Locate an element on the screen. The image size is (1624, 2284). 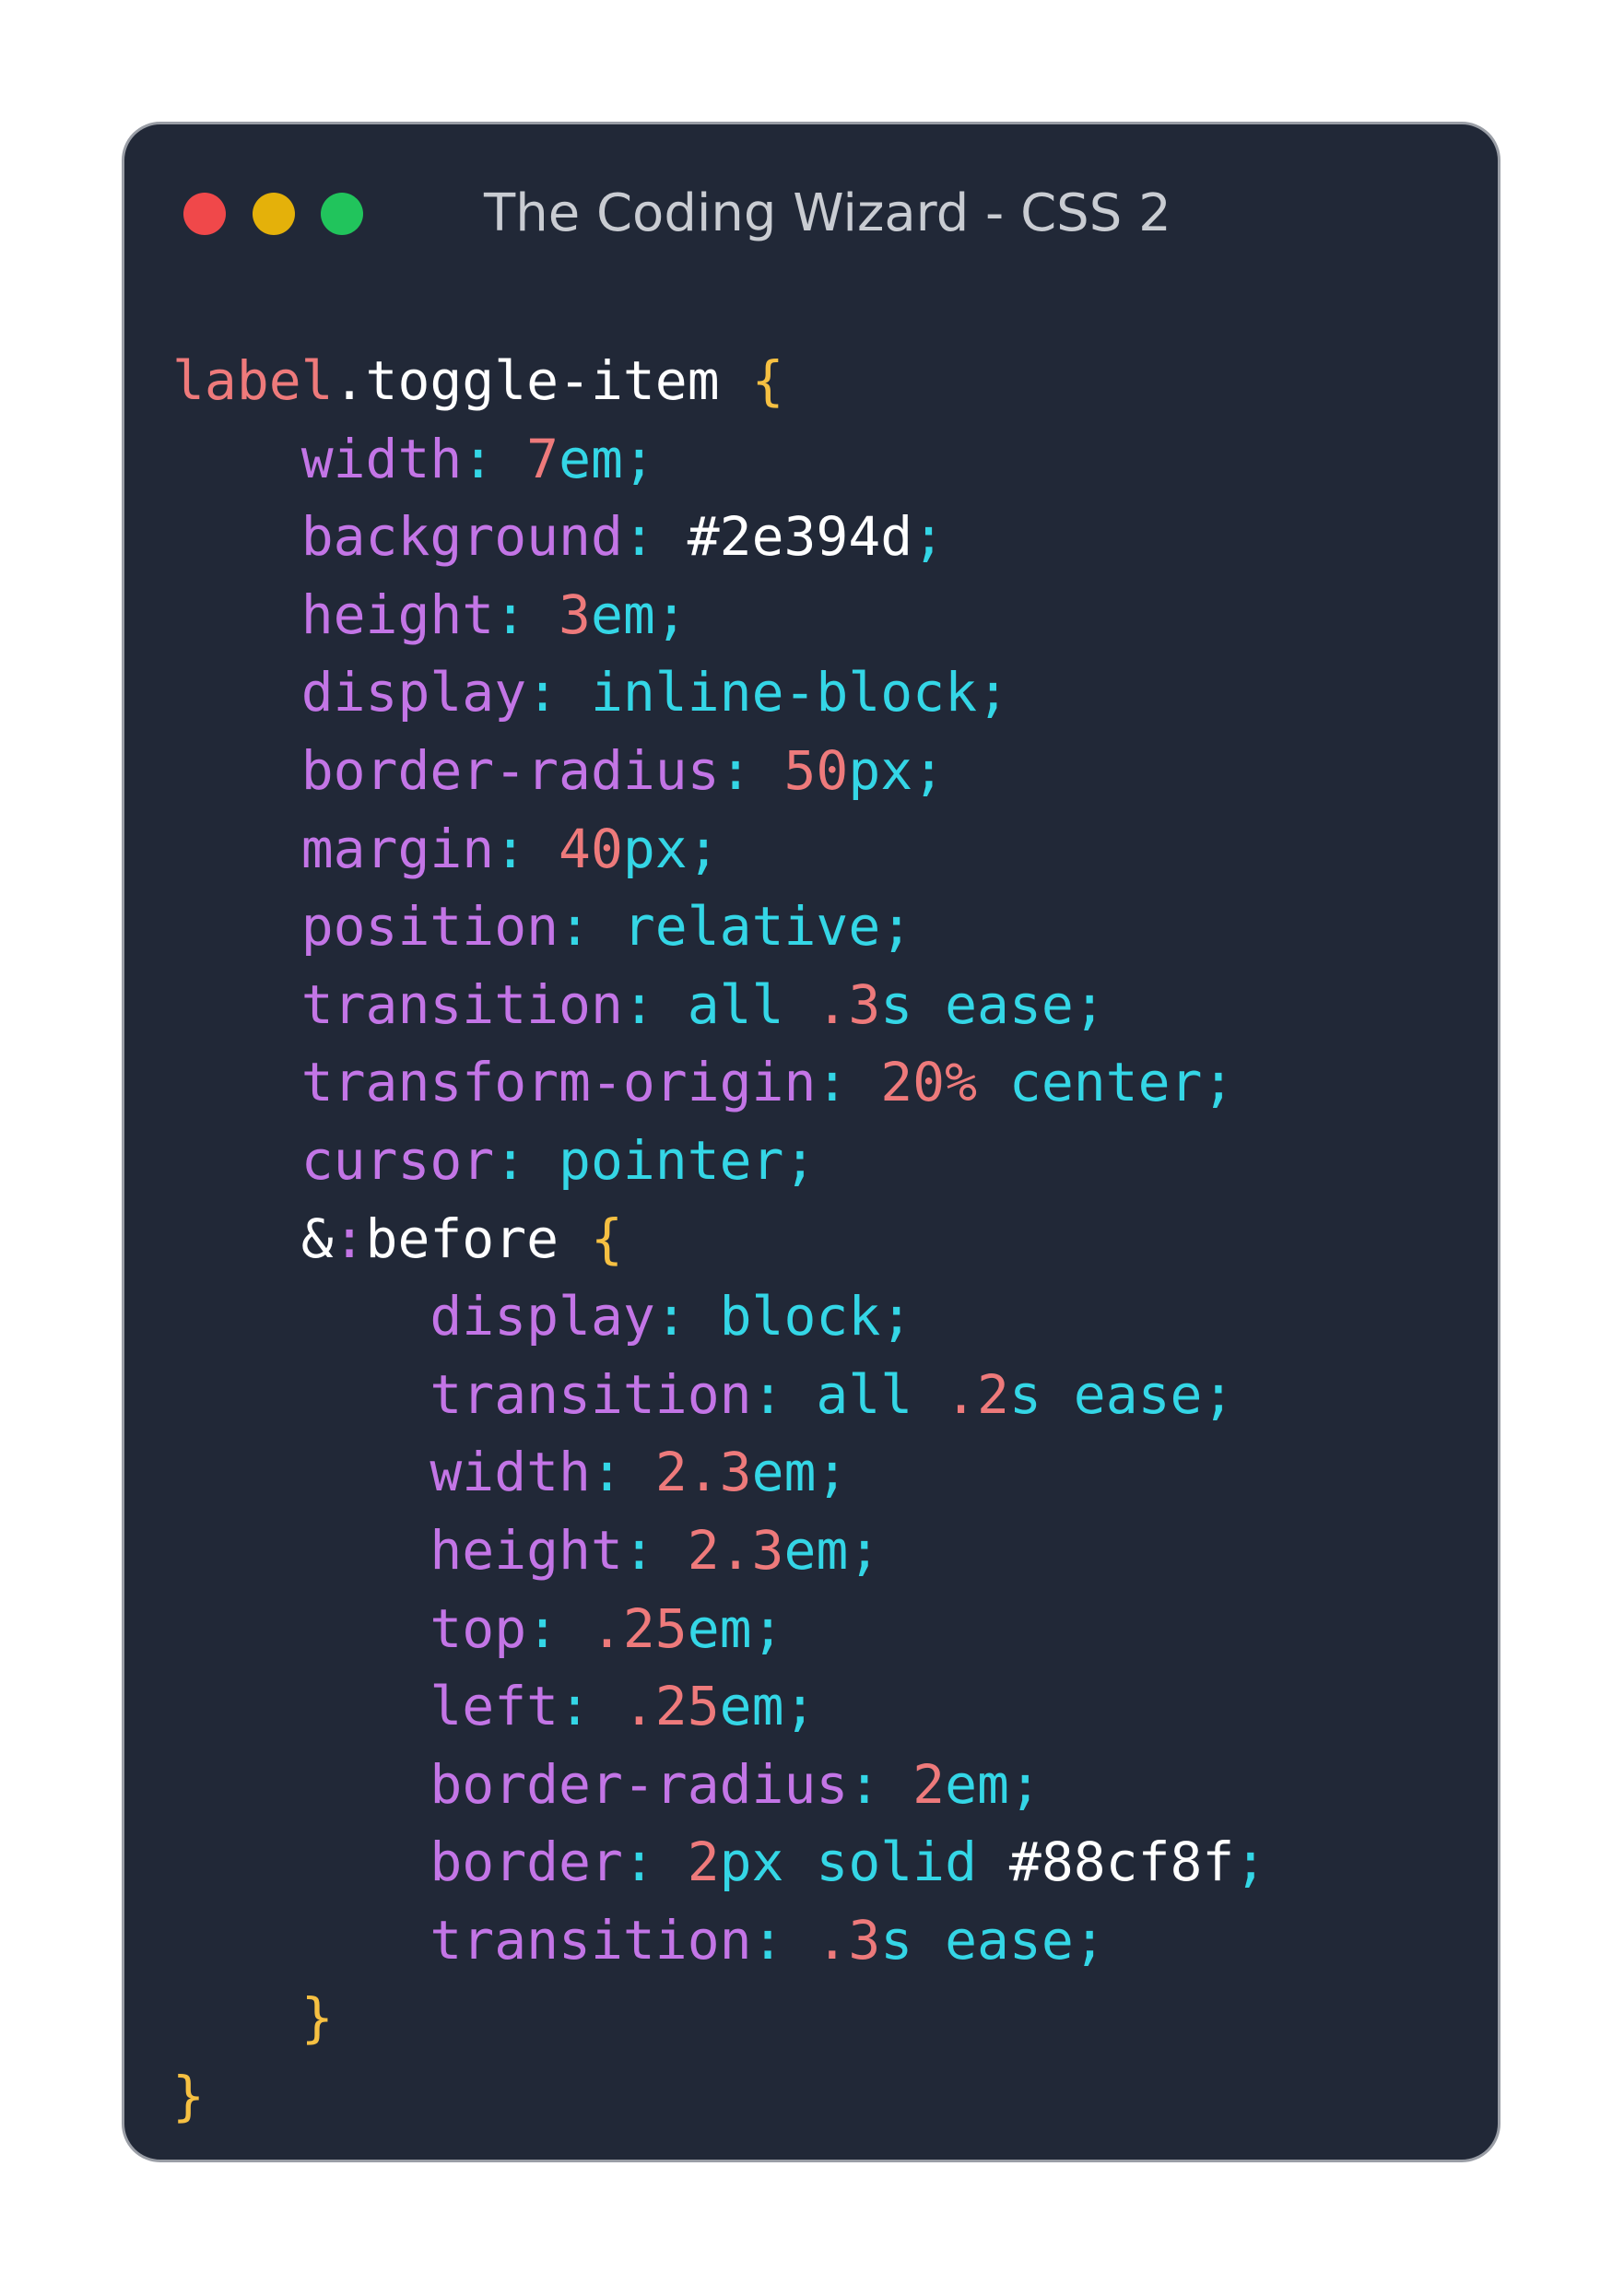
code-line: label.toggle-item { is located at coordinates (826, 381).